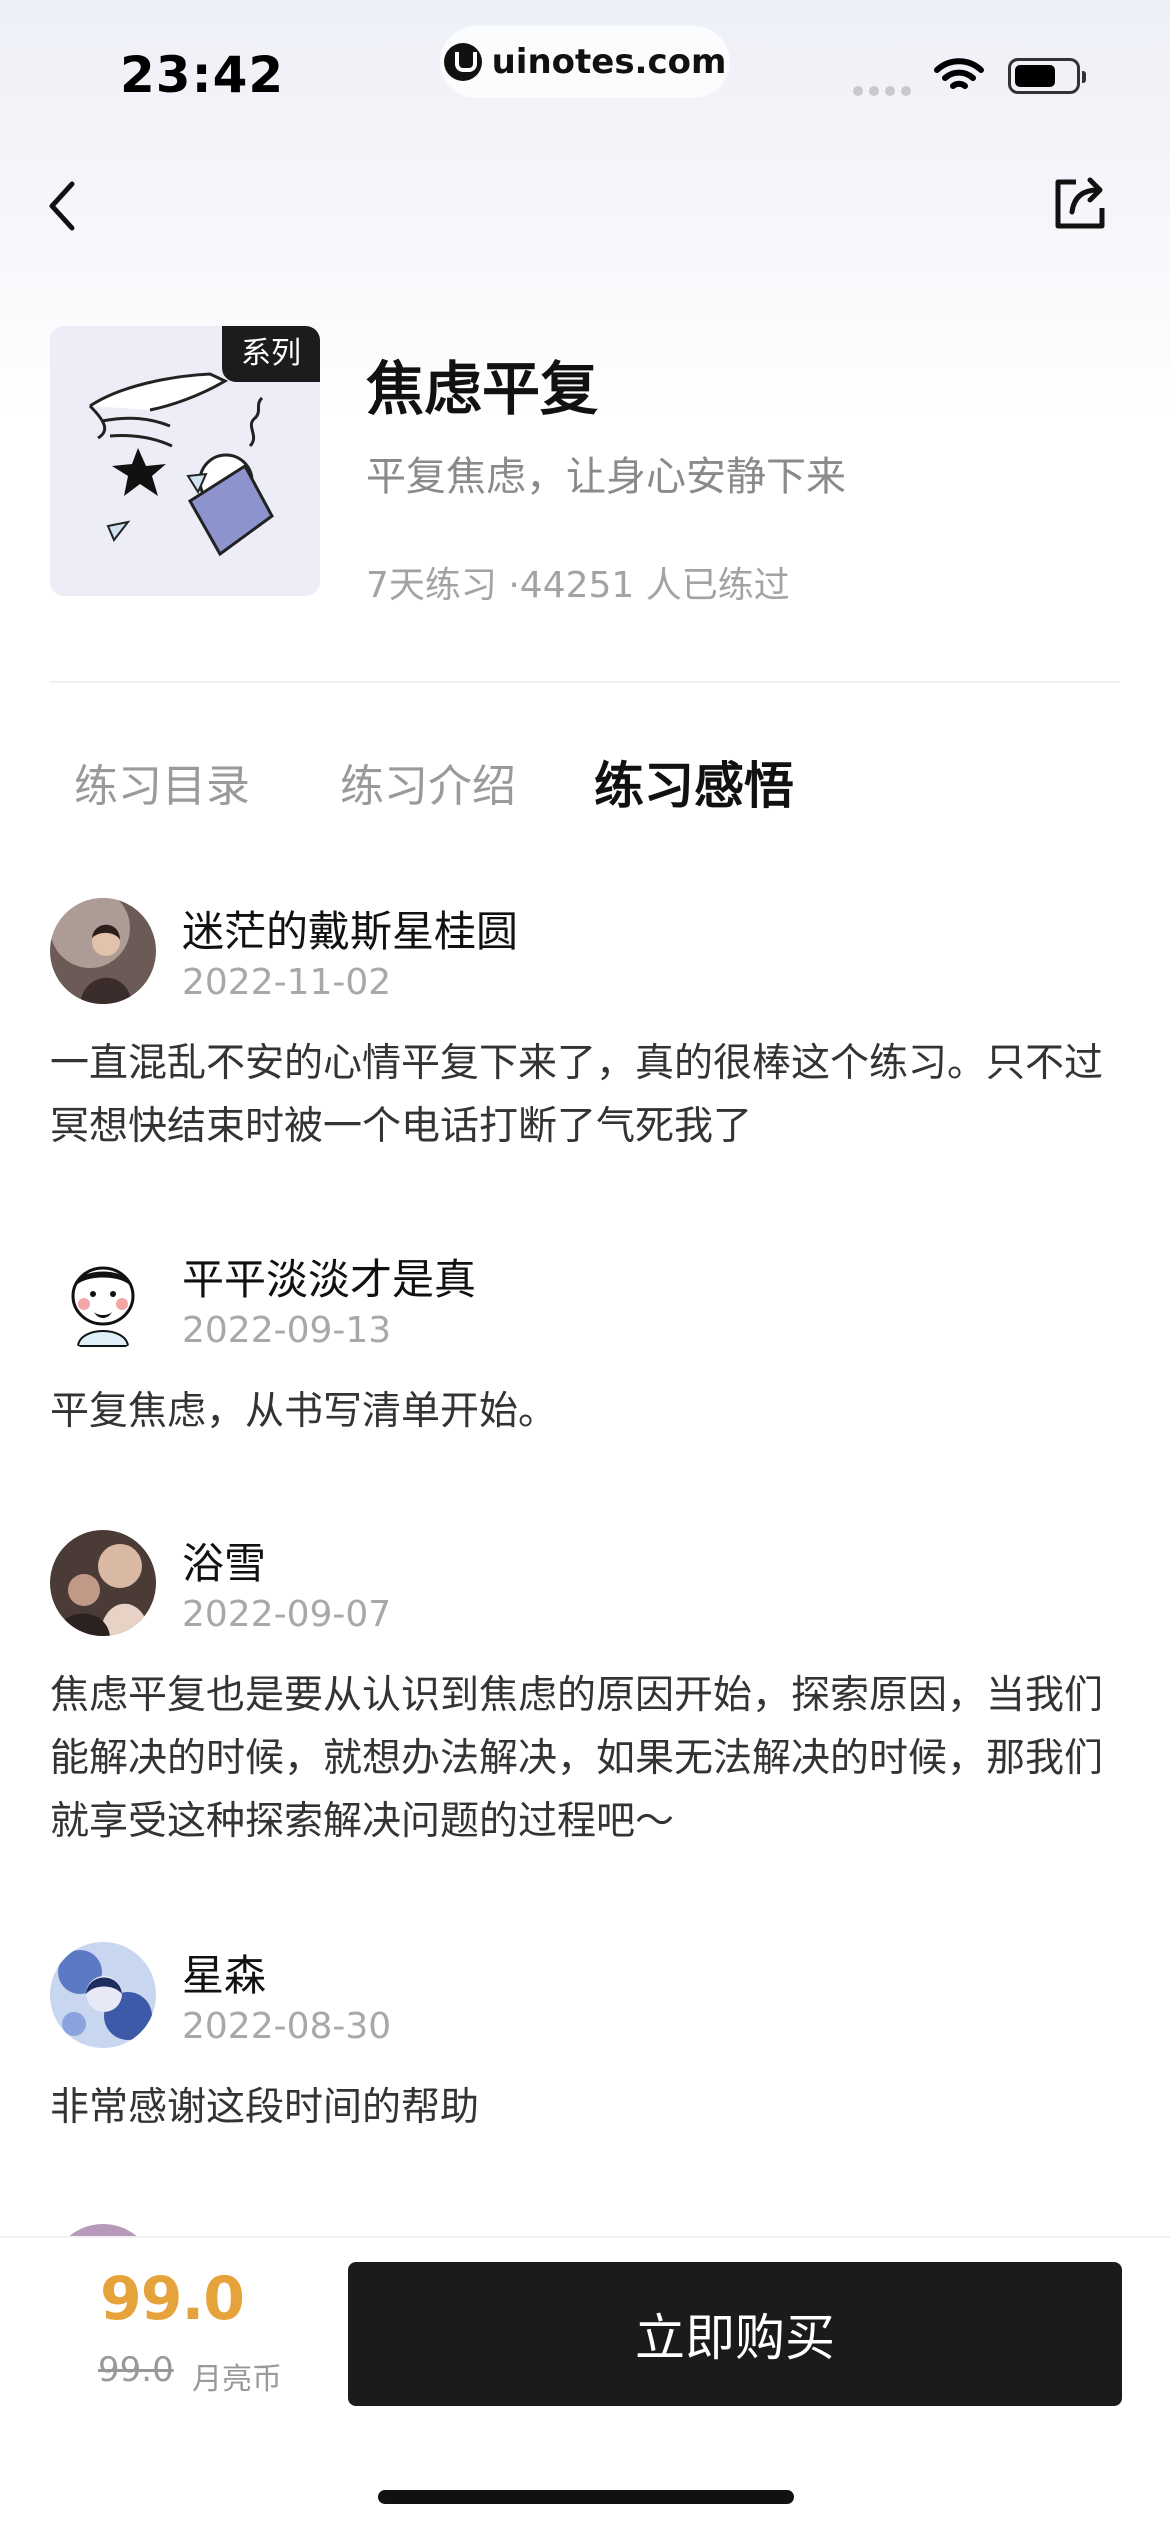 The image size is (1170, 2534). What do you see at coordinates (578, 585) in the screenshot?
I see `practice-meta: 7天练习 ·44251 人已练过` at bounding box center [578, 585].